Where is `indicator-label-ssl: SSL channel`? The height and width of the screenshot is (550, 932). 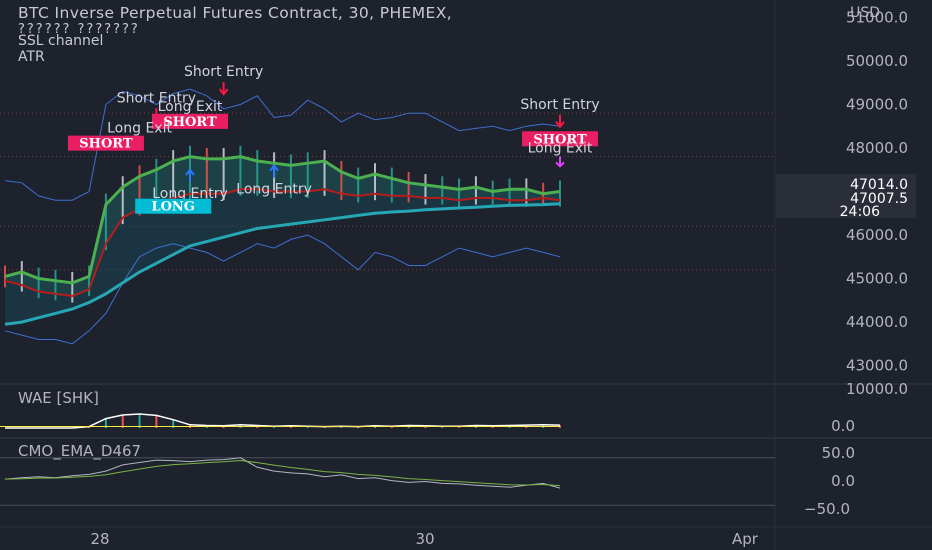
indicator-label-ssl: SSL channel is located at coordinates (60, 41).